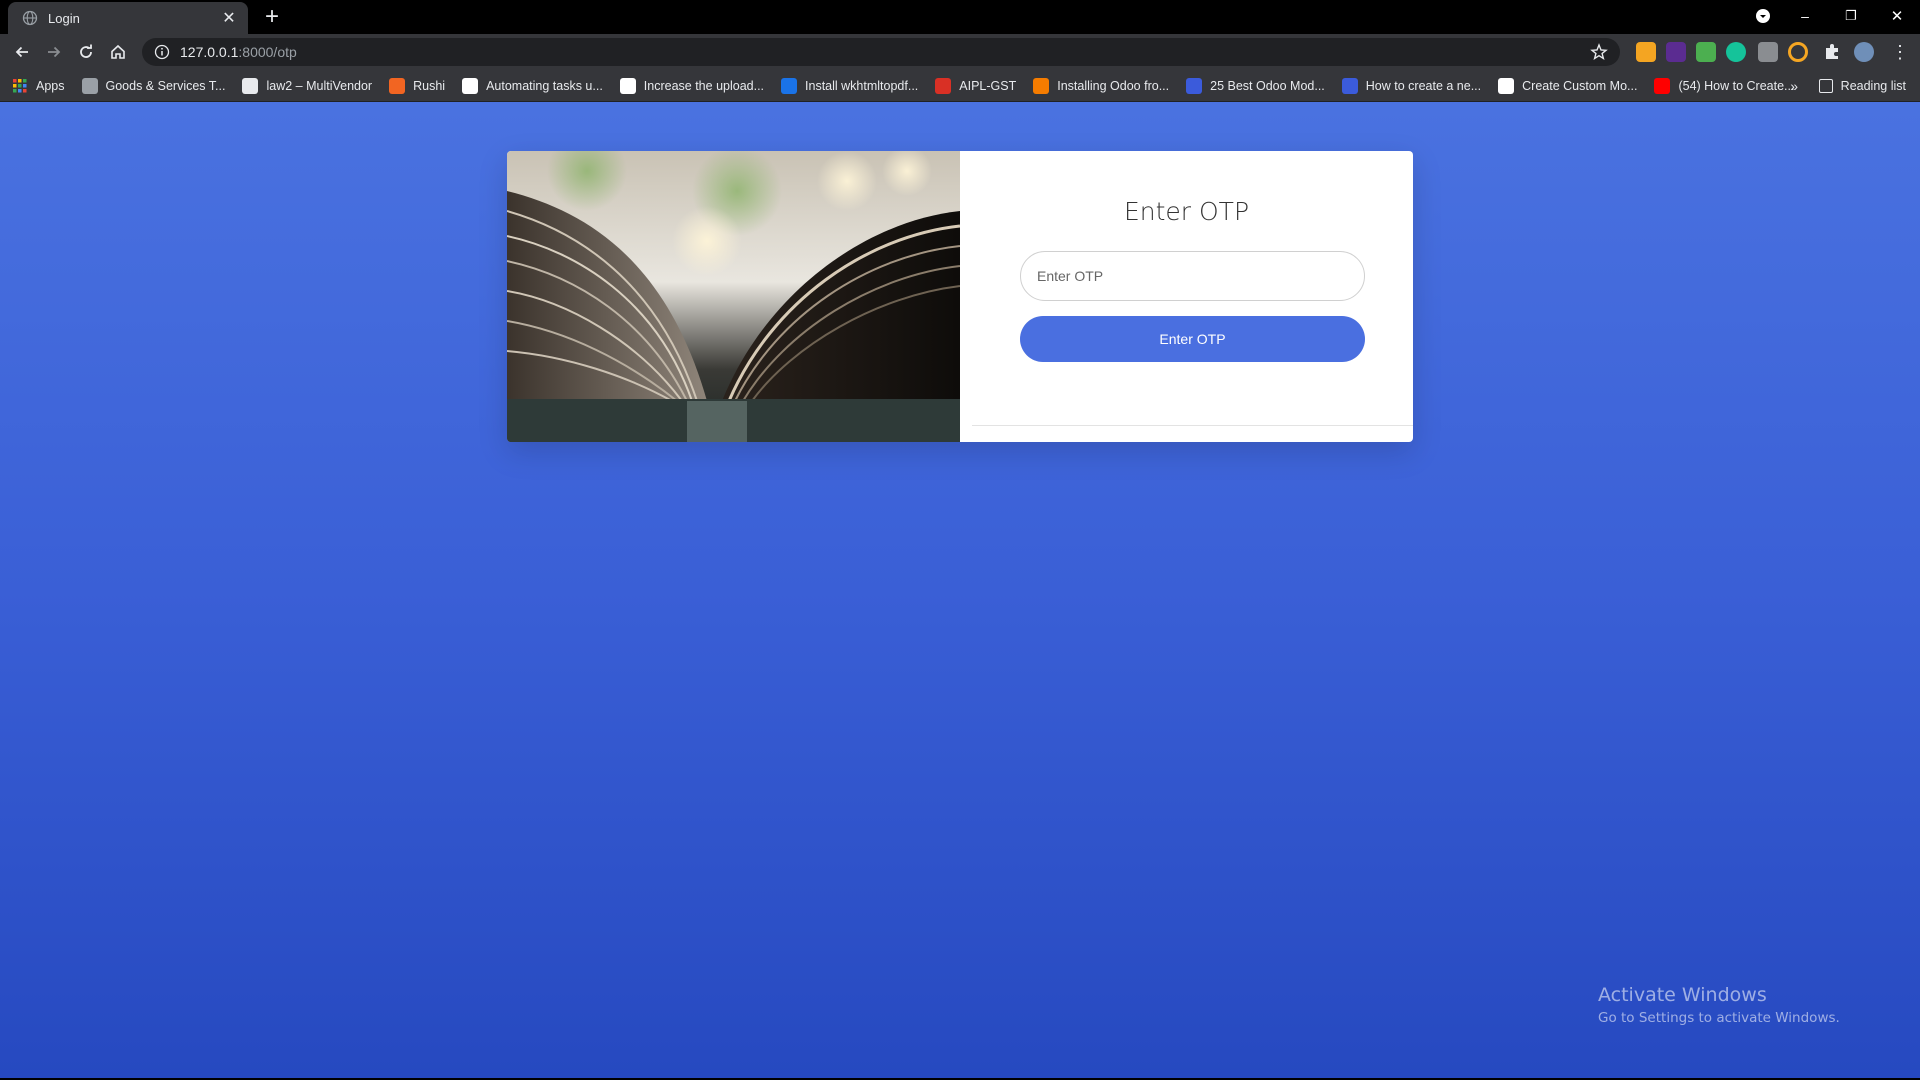  I want to click on minimize-button: –, so click(1805, 16).